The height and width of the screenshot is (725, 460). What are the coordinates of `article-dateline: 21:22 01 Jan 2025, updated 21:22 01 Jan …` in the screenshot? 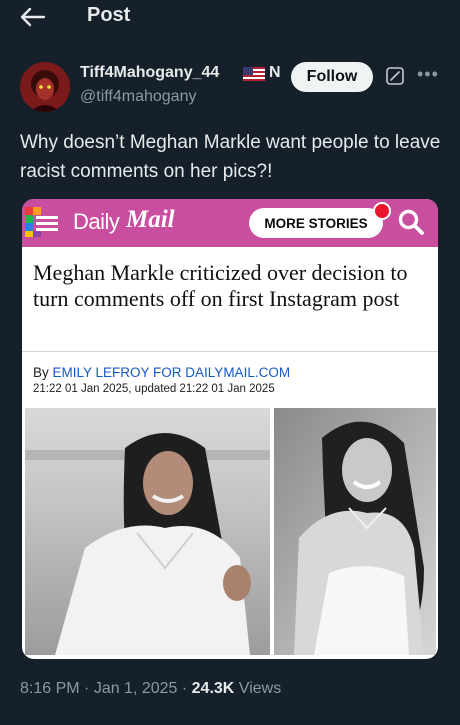 It's located at (154, 389).